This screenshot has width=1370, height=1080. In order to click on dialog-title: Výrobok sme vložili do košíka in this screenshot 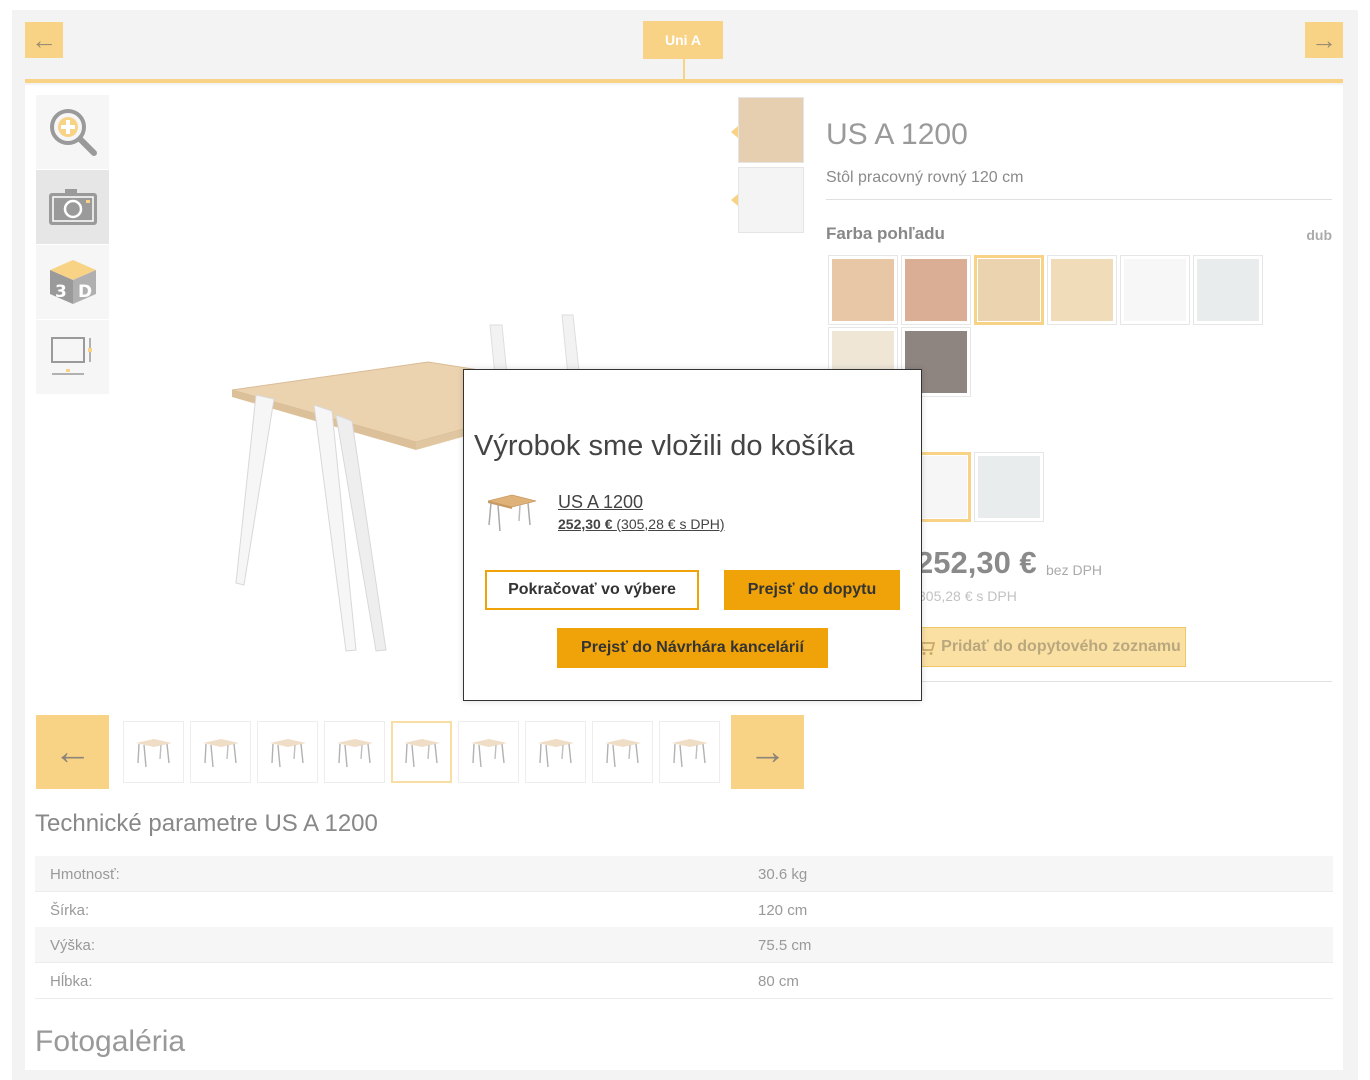, I will do `click(664, 446)`.